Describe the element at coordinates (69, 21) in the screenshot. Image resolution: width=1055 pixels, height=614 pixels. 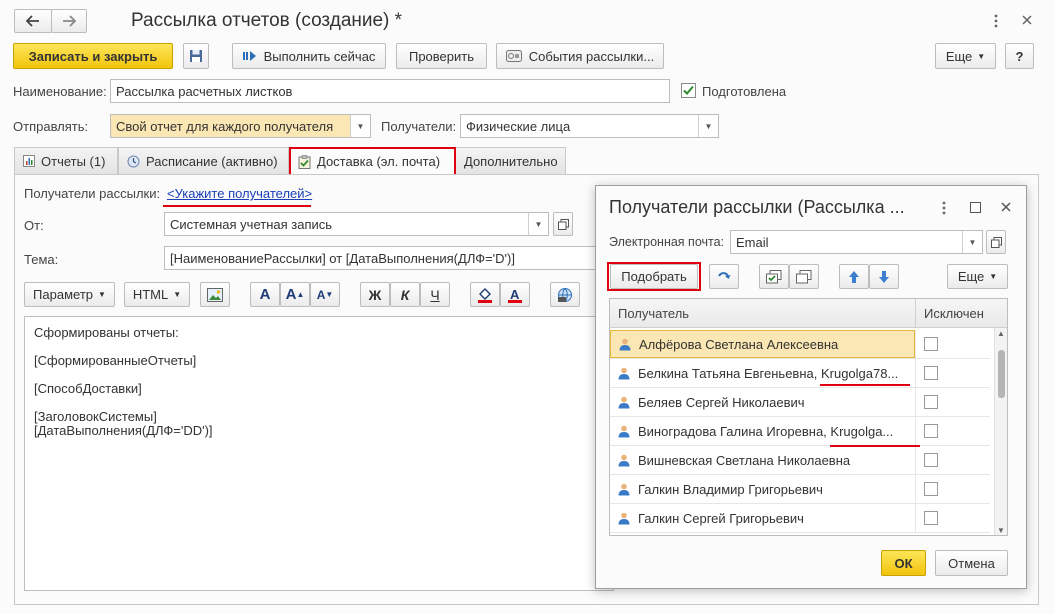
I see `forward-button` at that location.